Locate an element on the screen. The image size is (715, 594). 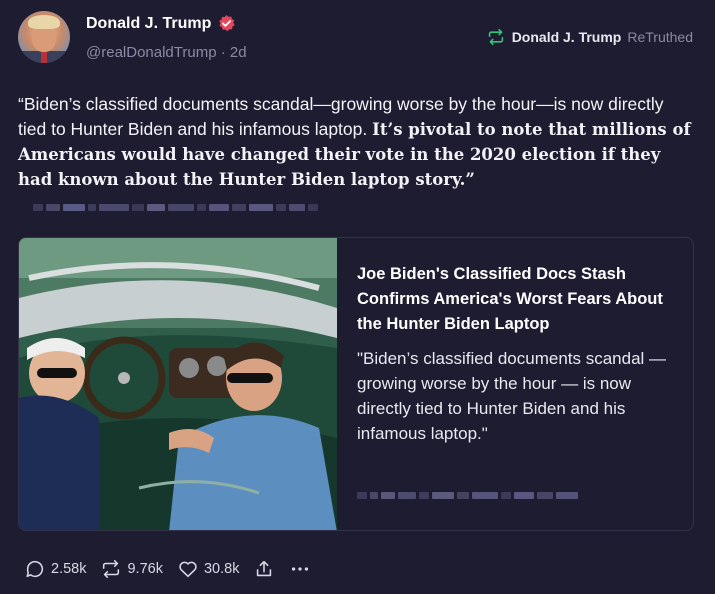
verified-badge-icon is located at coordinates (227, 23).